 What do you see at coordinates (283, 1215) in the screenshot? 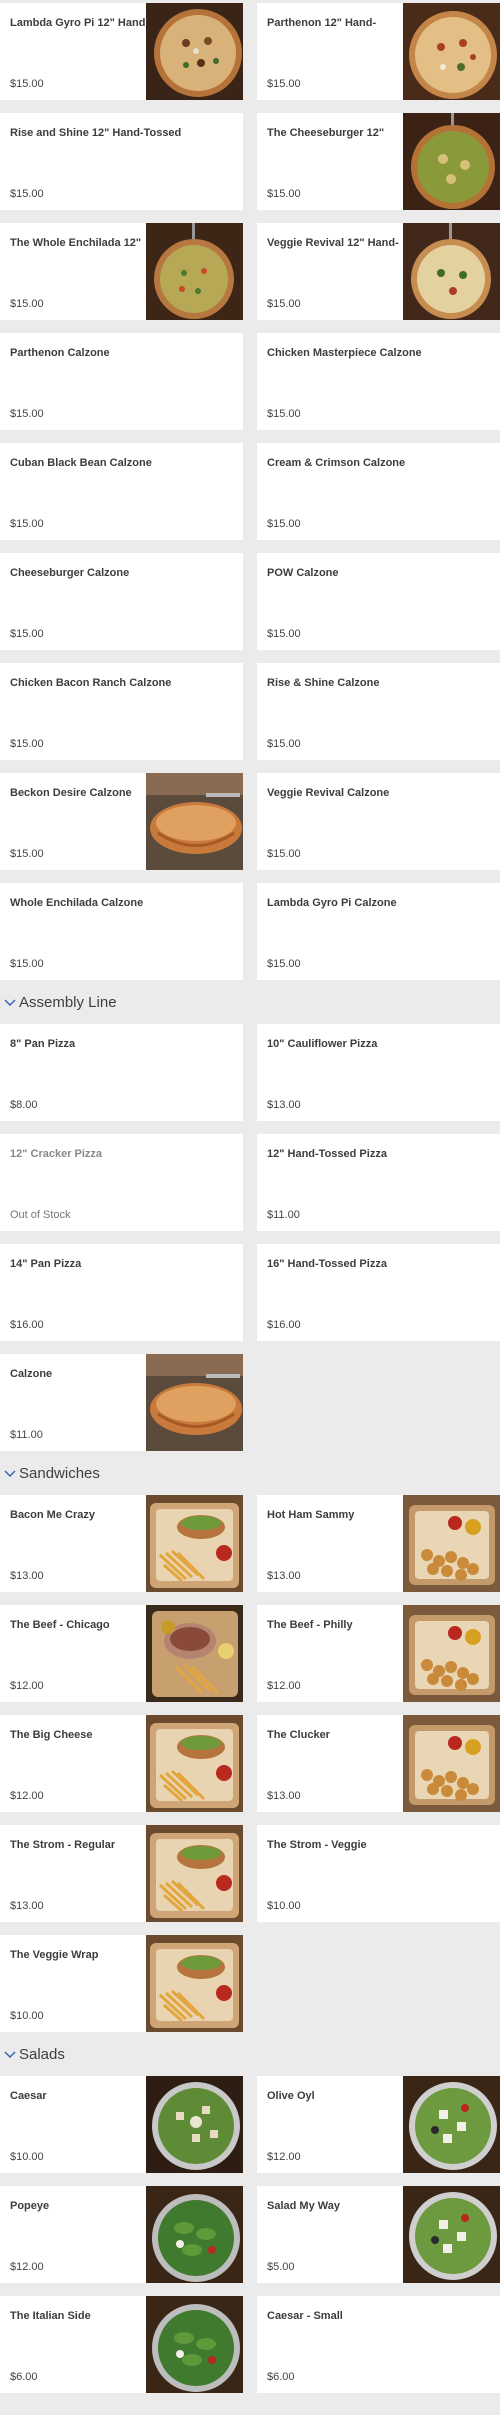
I see `menu-item-price: $11.00` at bounding box center [283, 1215].